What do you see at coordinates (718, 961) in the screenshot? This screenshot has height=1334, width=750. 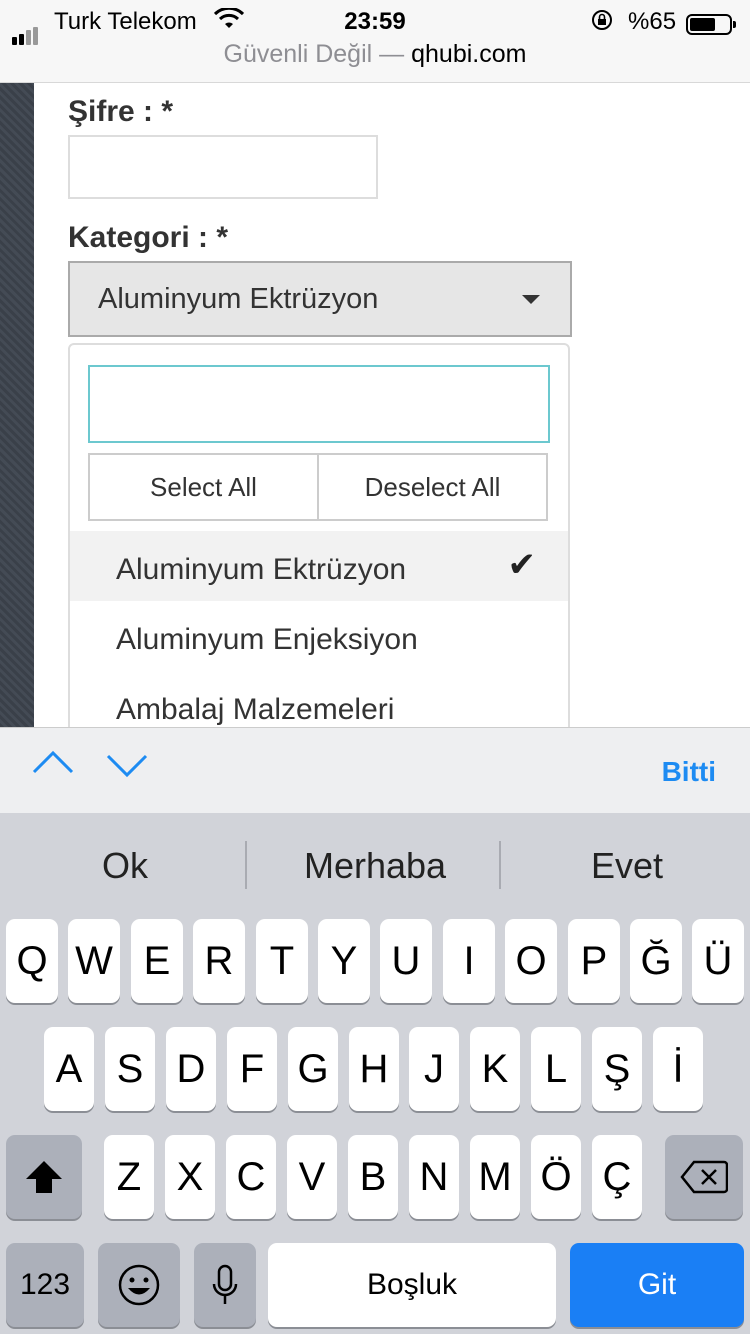 I see `key-ü: Ü` at bounding box center [718, 961].